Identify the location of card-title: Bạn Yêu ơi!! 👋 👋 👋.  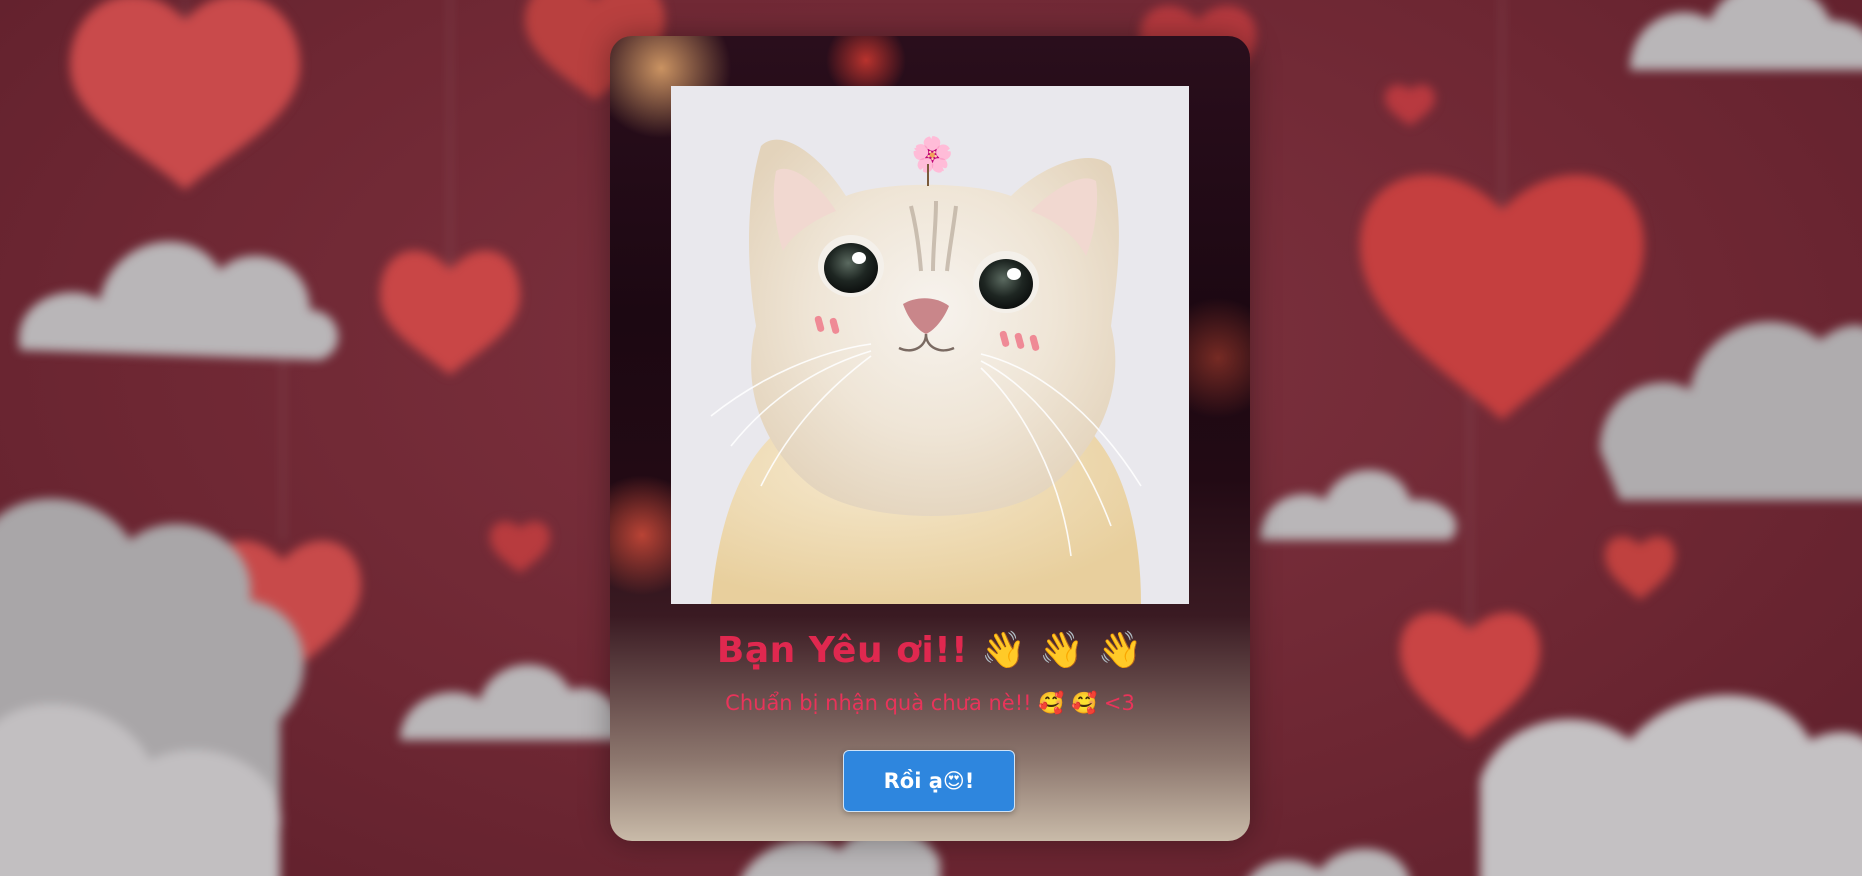
(930, 650).